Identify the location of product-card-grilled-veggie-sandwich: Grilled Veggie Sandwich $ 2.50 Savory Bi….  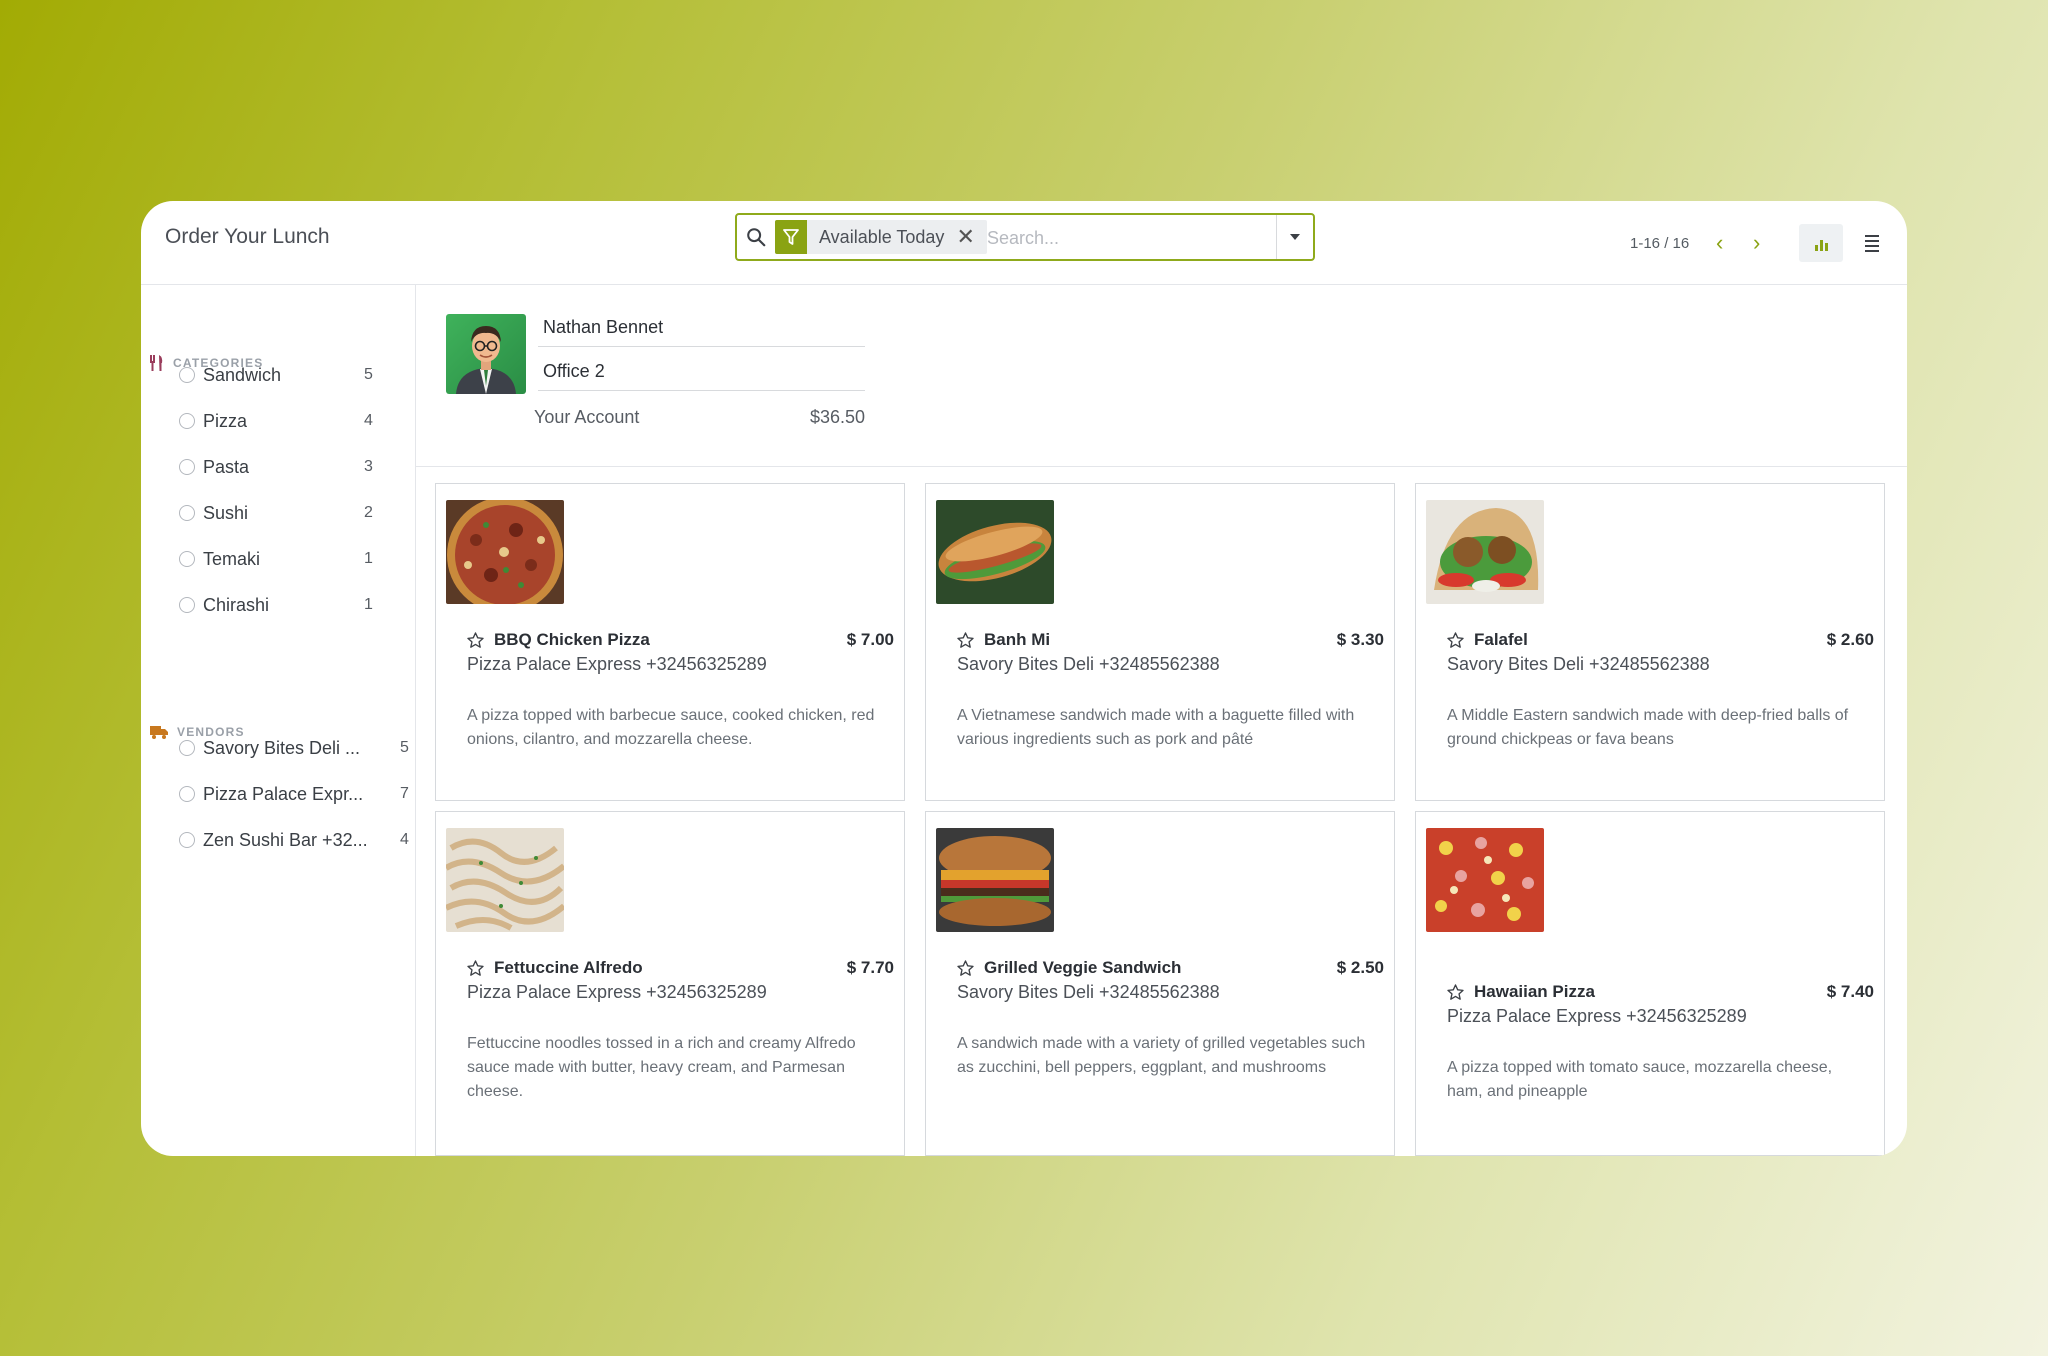
(1160, 983).